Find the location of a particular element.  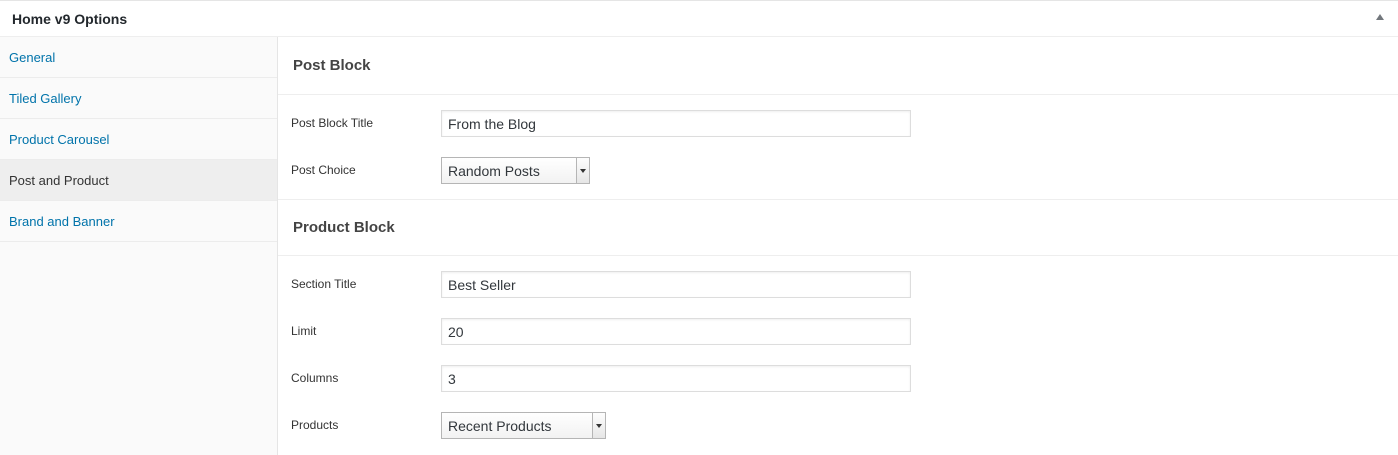

limit-label: Limit is located at coordinates (304, 331).